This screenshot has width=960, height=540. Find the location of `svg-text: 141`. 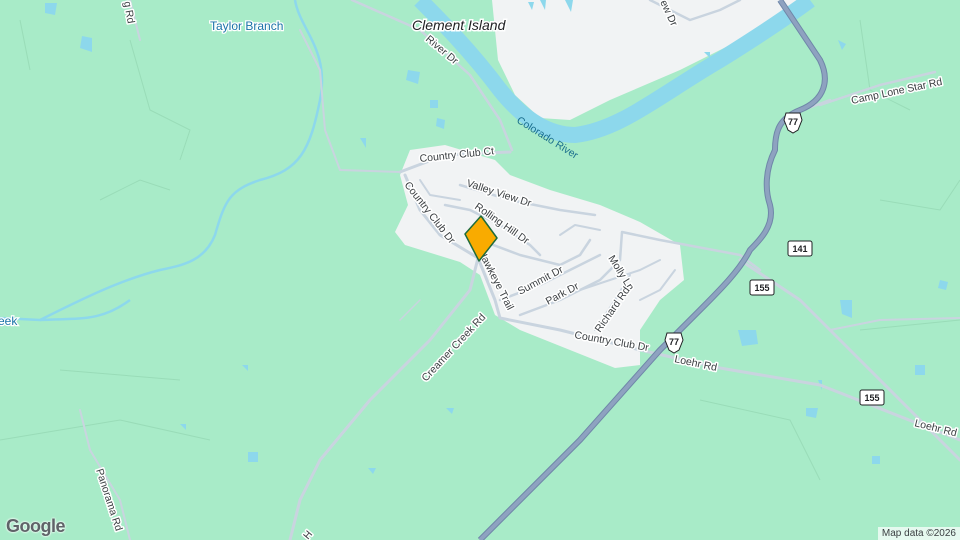

svg-text: 141 is located at coordinates (799, 249).